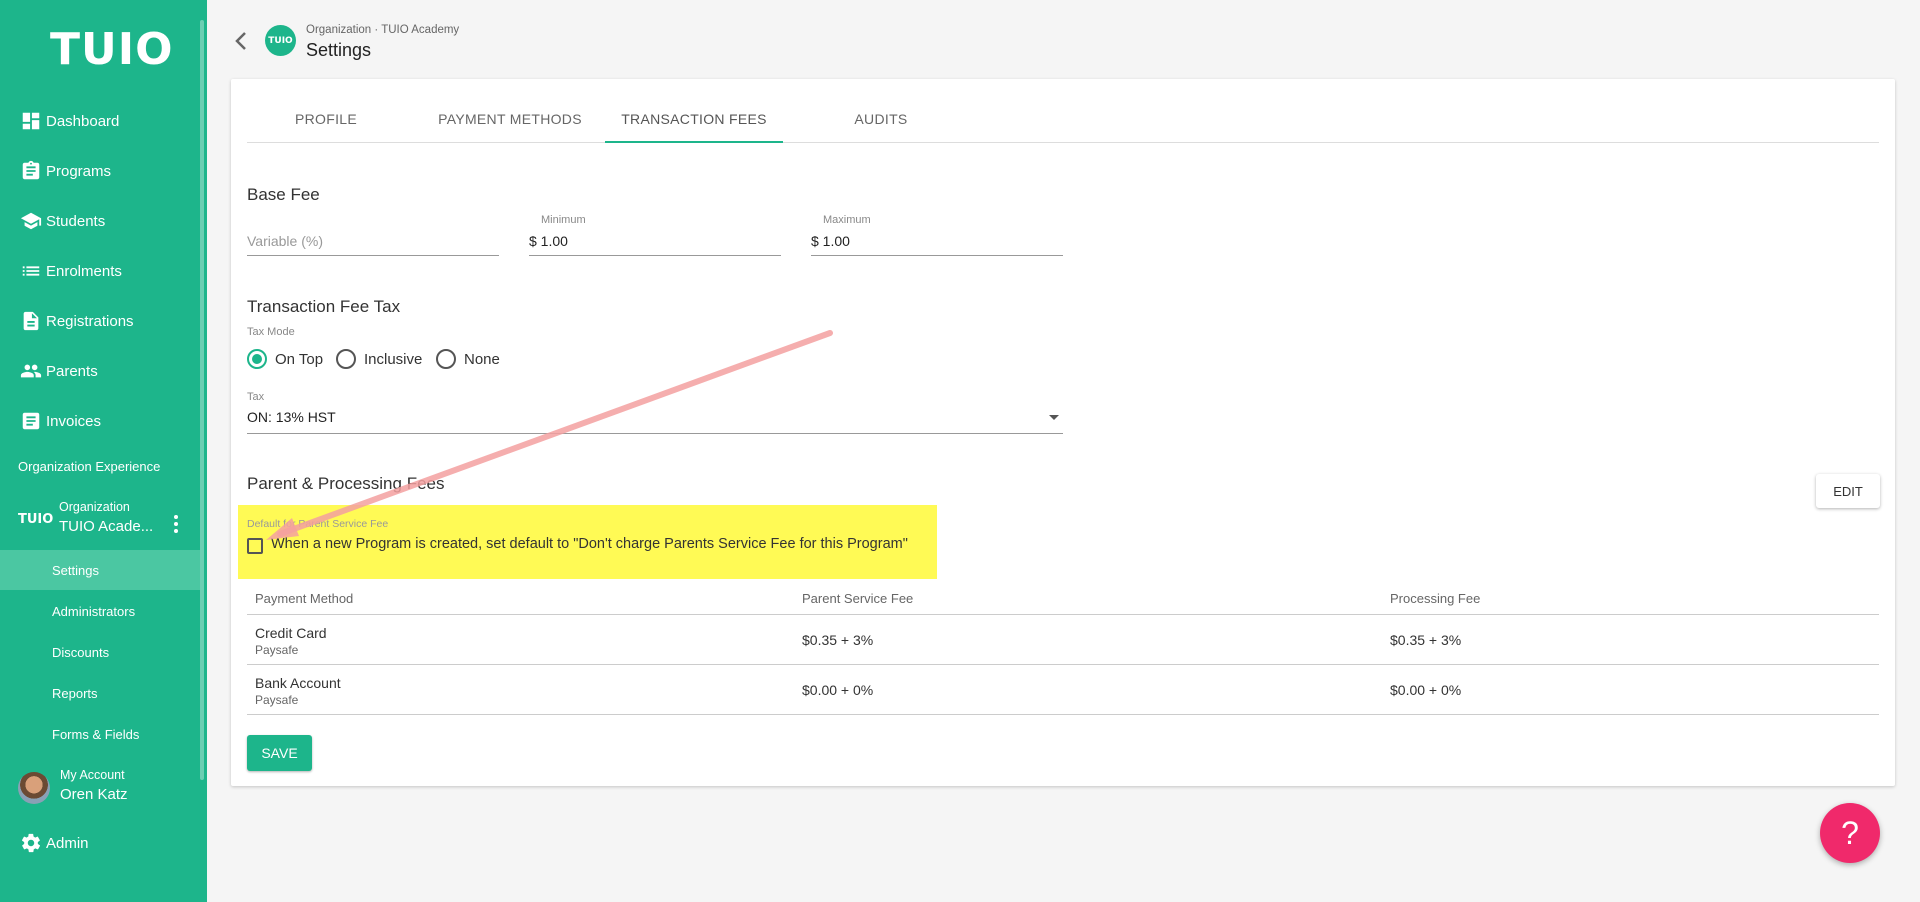 The height and width of the screenshot is (902, 1920). Describe the element at coordinates (255, 546) in the screenshot. I see `default-parent-fee-checkbox` at that location.